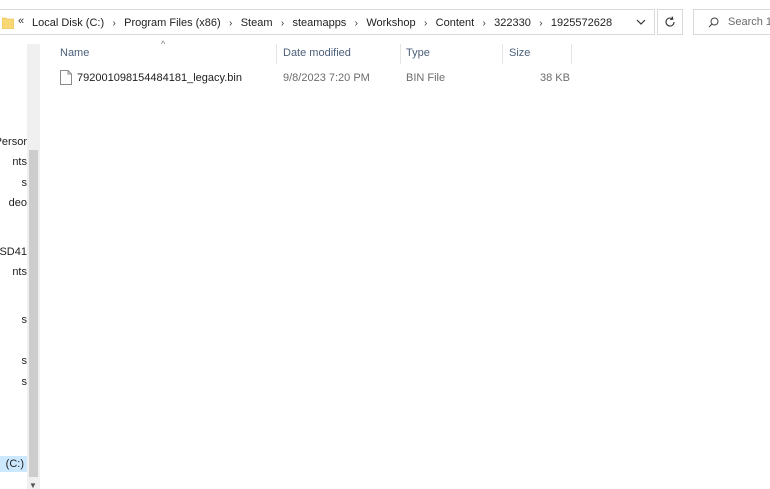 The image size is (770, 489). What do you see at coordinates (21, 21) in the screenshot?
I see `overflow-chevron-icon: «` at bounding box center [21, 21].